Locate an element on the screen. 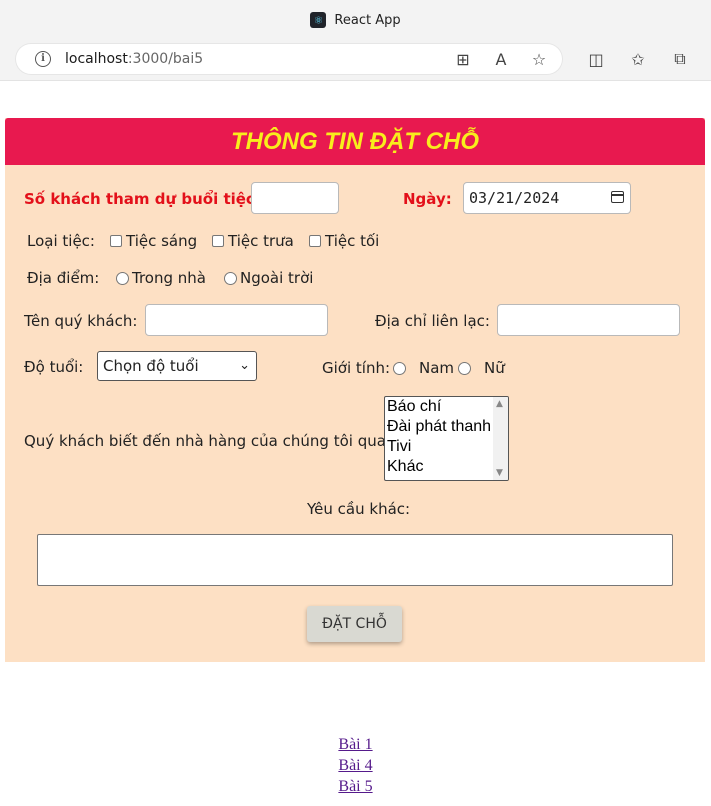 The image size is (711, 806). age-select: Chọn độ tuổi ⌄ is located at coordinates (177, 366).